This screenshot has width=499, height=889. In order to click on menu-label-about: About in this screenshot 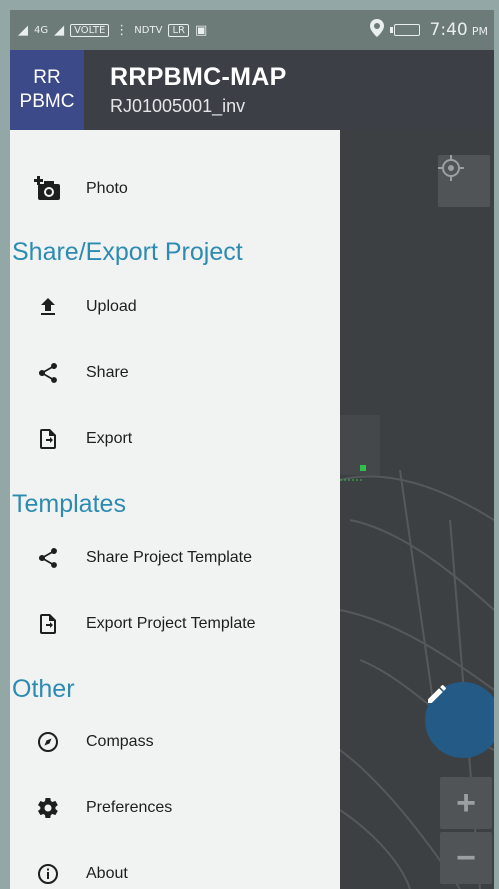, I will do `click(107, 873)`.